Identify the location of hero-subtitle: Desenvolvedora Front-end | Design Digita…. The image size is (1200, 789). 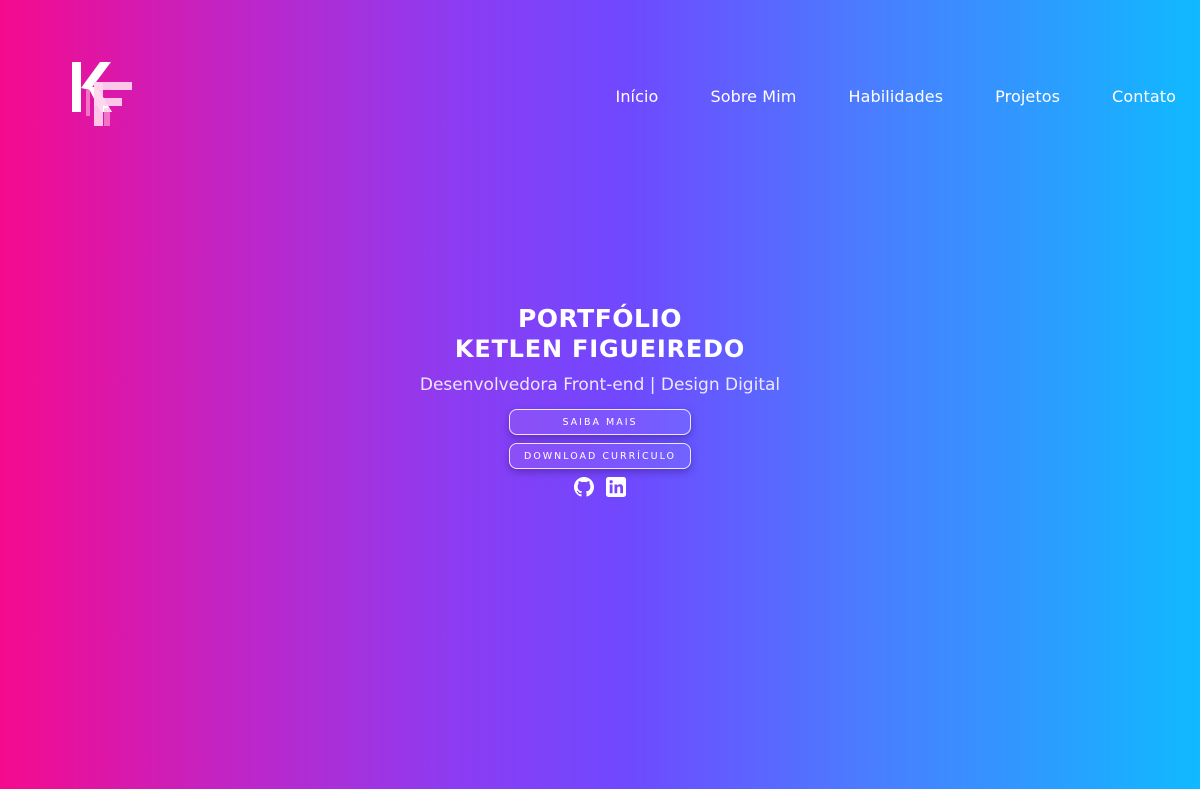
(600, 385).